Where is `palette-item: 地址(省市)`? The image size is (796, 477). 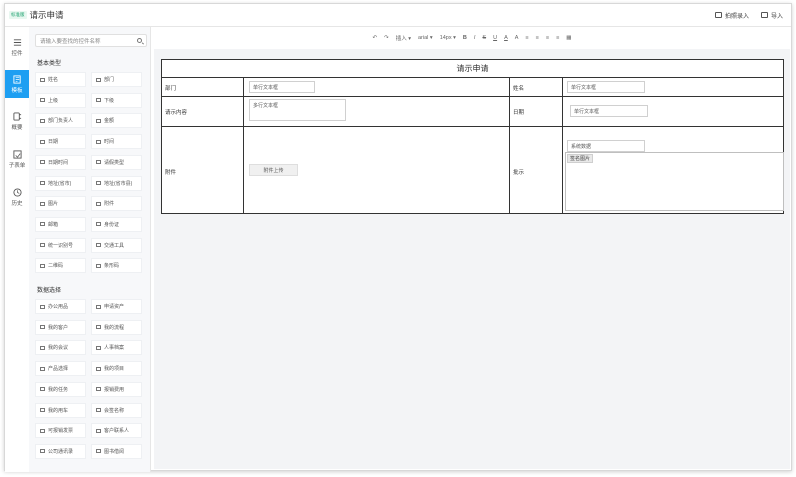 palette-item: 地址(省市) is located at coordinates (60, 183).